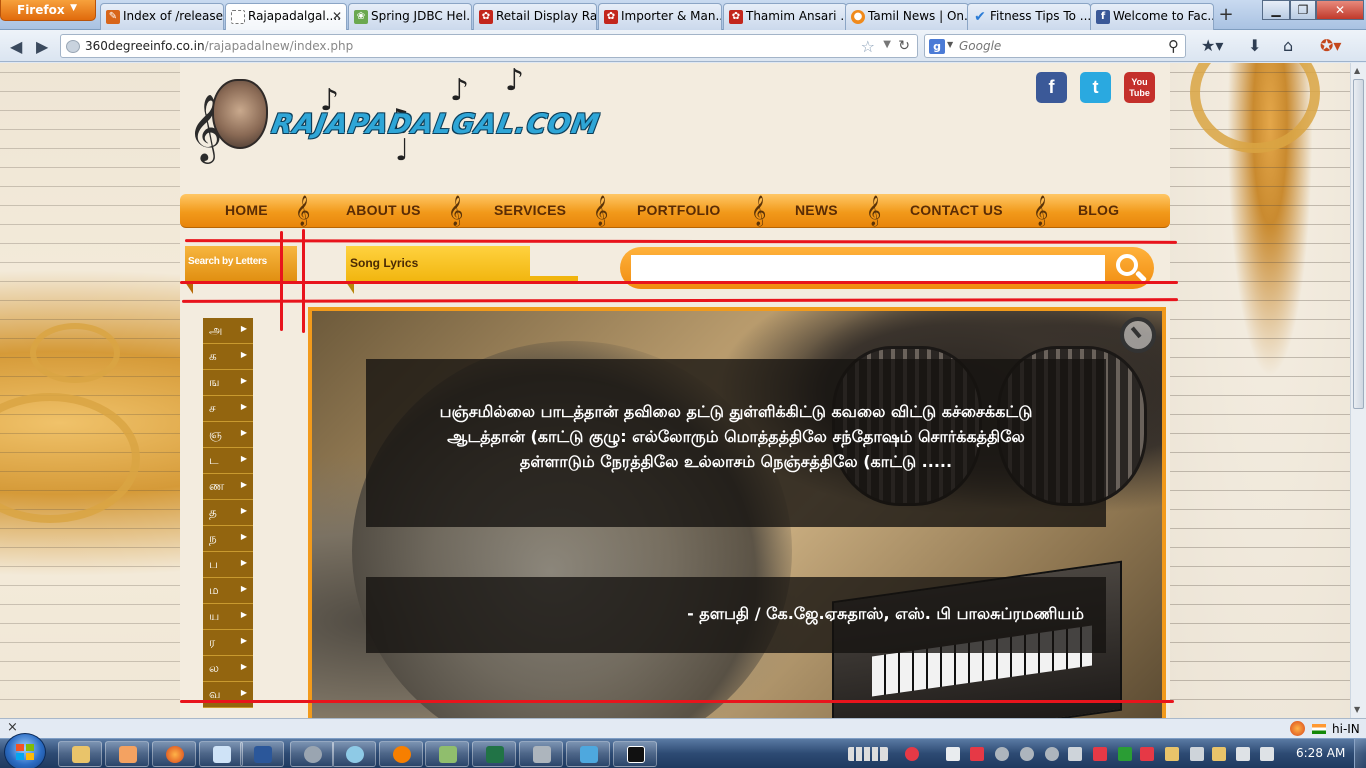 The height and width of the screenshot is (768, 1366). Describe the element at coordinates (127, 754) in the screenshot. I see `media-player-taskbar-button` at that location.